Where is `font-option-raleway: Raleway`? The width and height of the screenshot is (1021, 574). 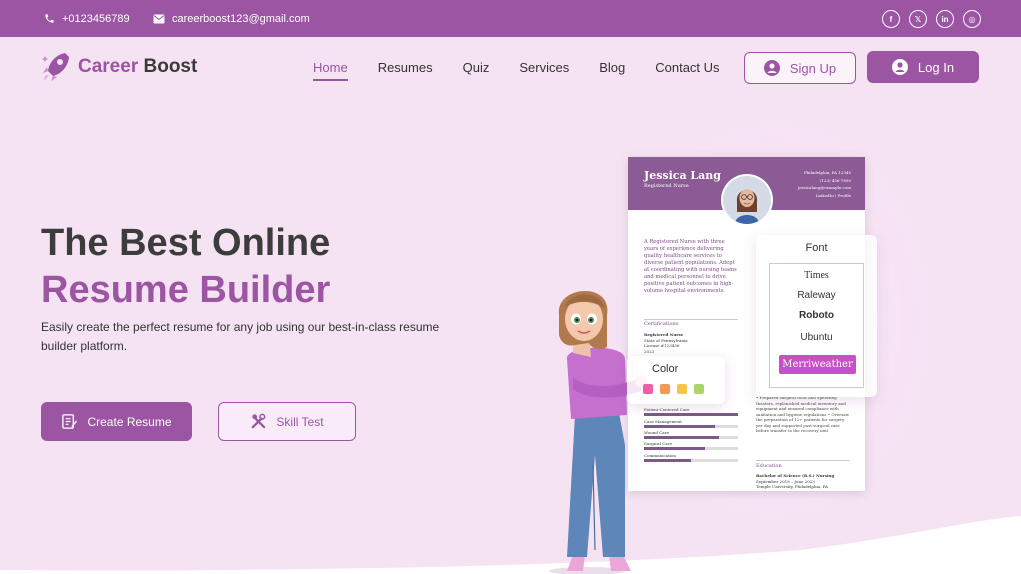
font-option-raleway: Raleway is located at coordinates (816, 295).